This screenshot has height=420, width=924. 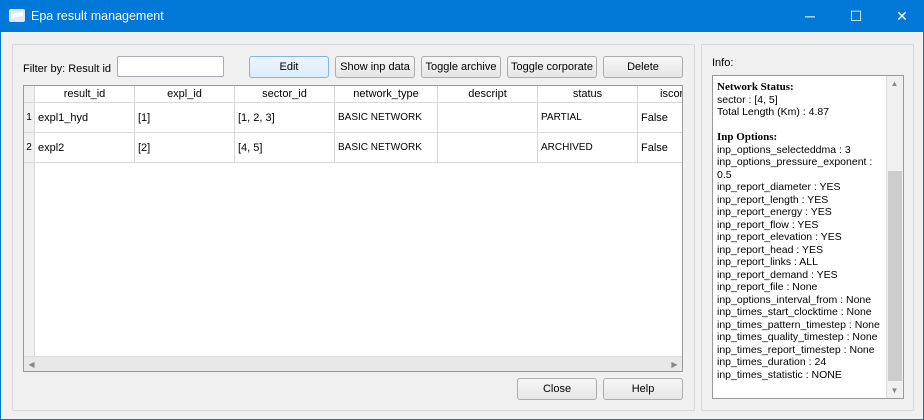 What do you see at coordinates (747, 137) in the screenshot?
I see `inp-options-heading: Inp Options:` at bounding box center [747, 137].